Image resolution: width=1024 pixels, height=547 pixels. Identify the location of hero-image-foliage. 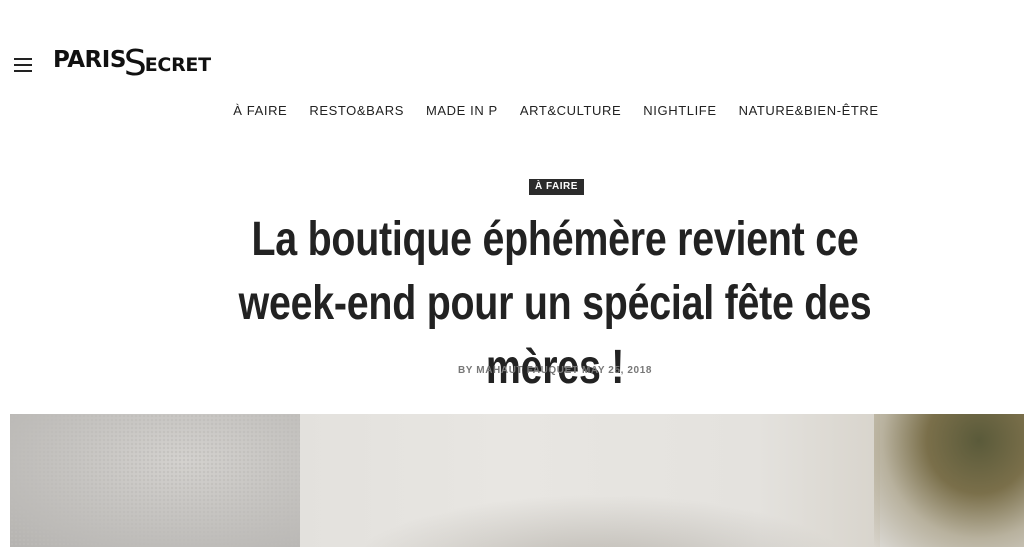
(949, 480).